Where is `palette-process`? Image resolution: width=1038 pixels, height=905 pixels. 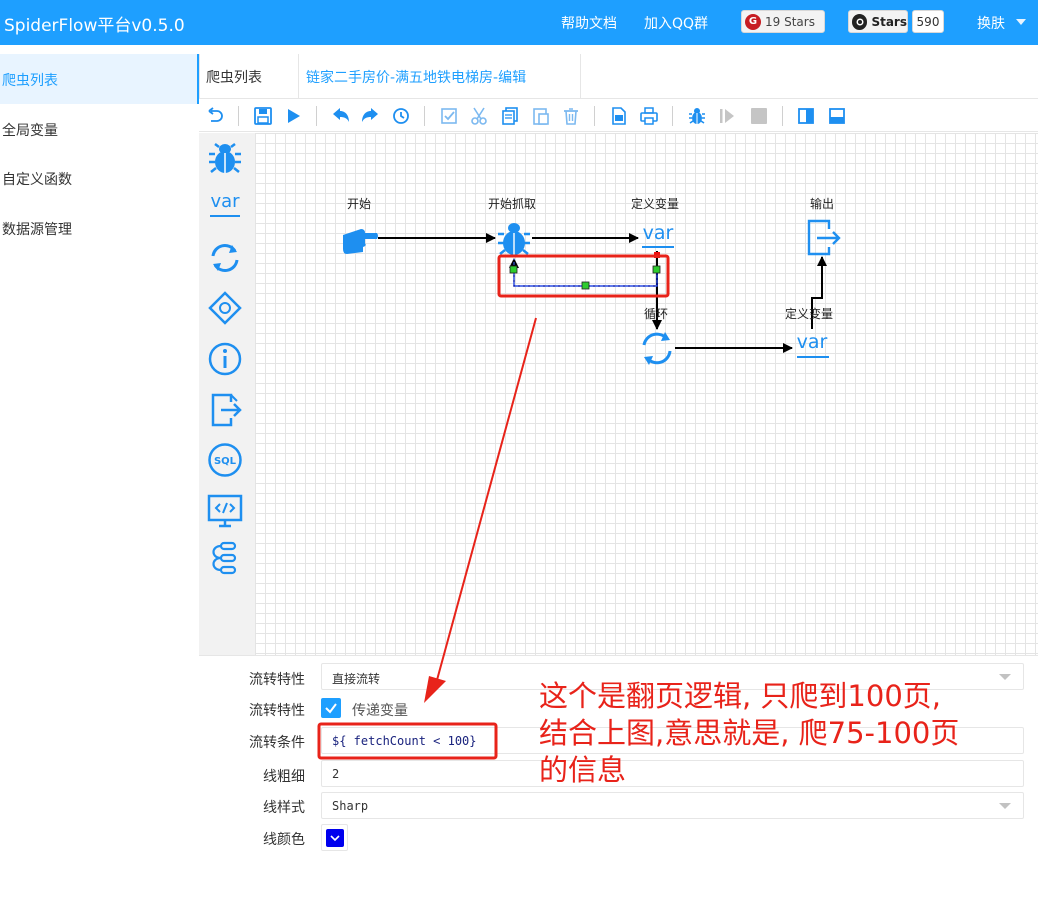
palette-process is located at coordinates (225, 558).